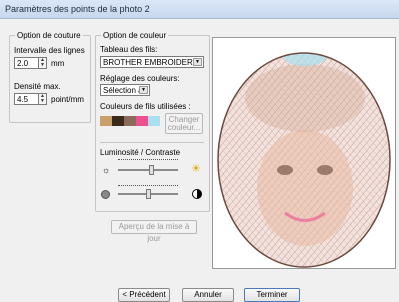 Image resolution: width=399 pixels, height=302 pixels. Describe the element at coordinates (196, 169) in the screenshot. I see `brightness-bright-icon: ☀` at that location.